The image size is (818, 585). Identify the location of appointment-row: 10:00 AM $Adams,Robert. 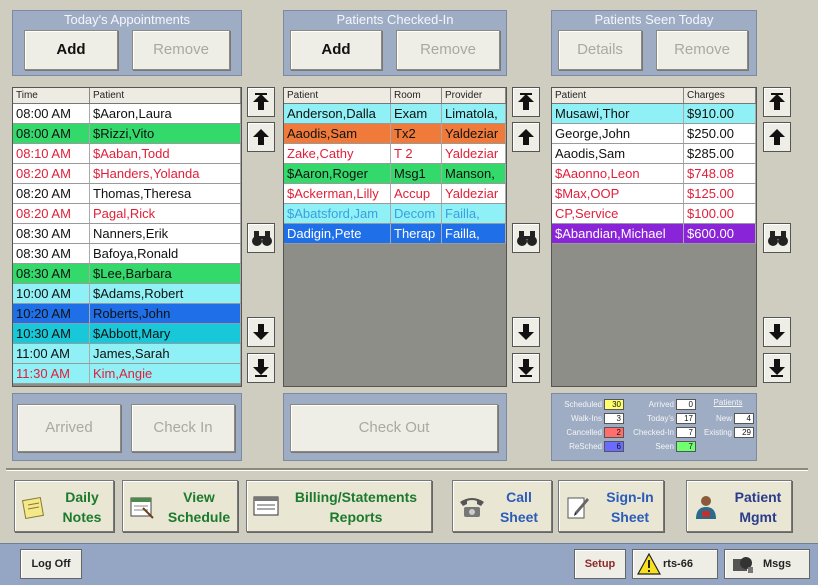
(127, 294).